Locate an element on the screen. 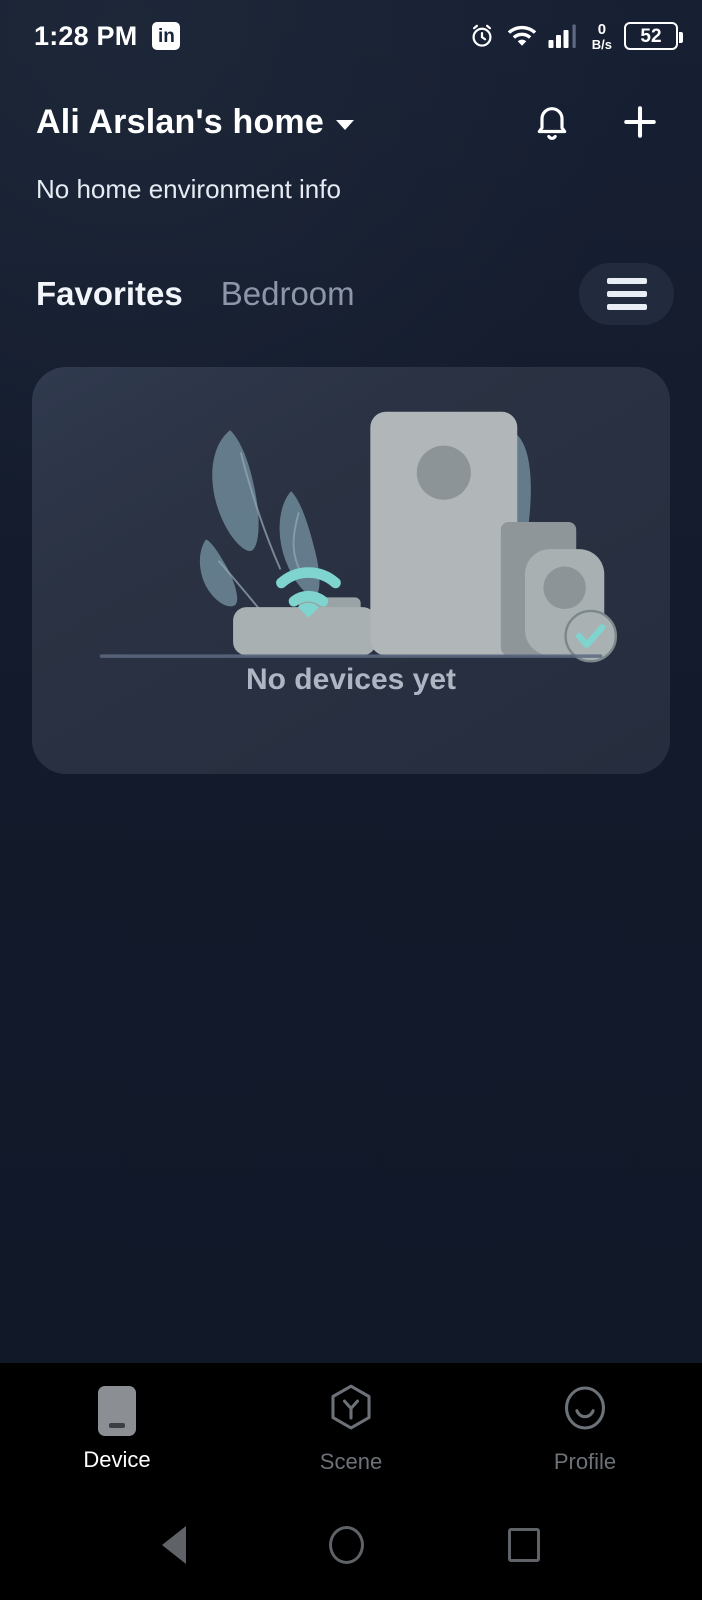 This screenshot has width=702, height=1600. network-rate-value: 0 is located at coordinates (602, 29).